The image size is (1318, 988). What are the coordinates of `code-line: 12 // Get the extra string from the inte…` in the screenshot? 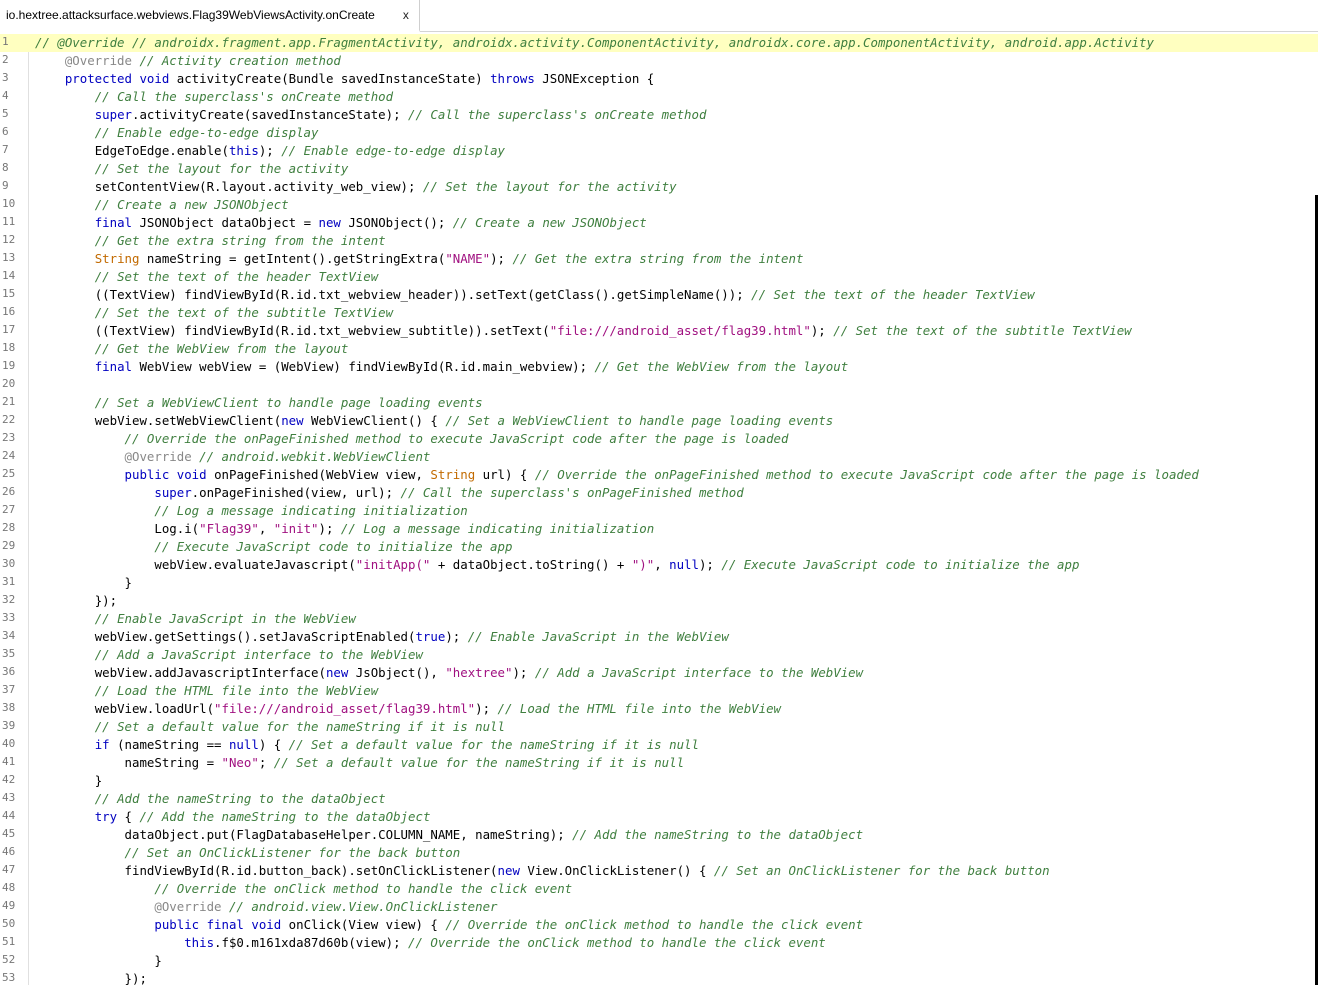 It's located at (659, 241).